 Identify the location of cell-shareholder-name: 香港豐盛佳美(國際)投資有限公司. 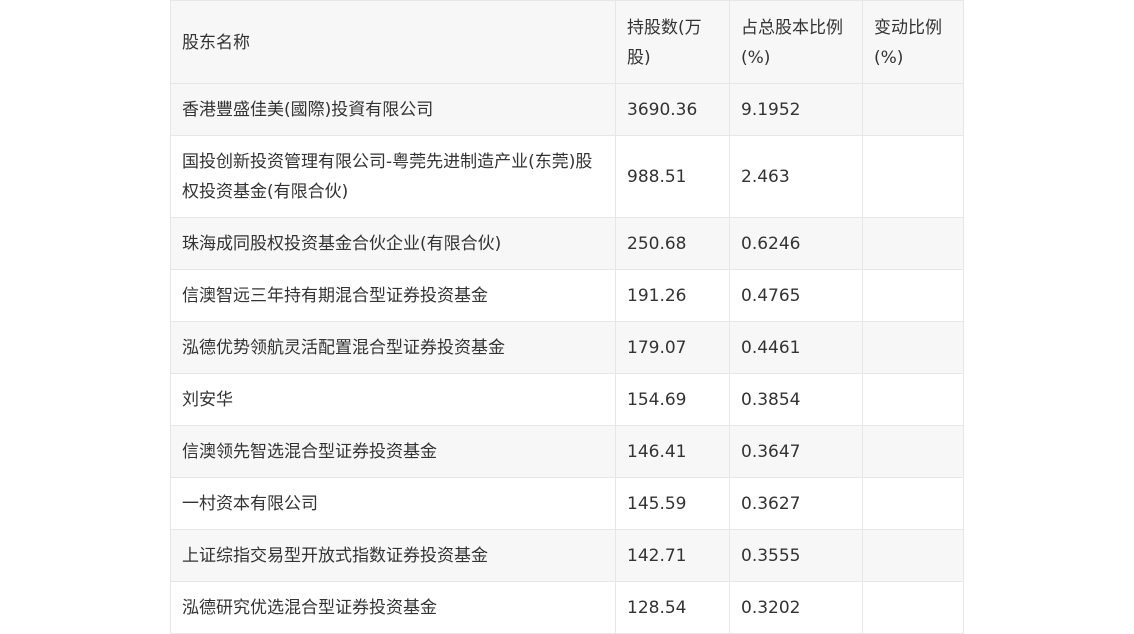
(393, 109).